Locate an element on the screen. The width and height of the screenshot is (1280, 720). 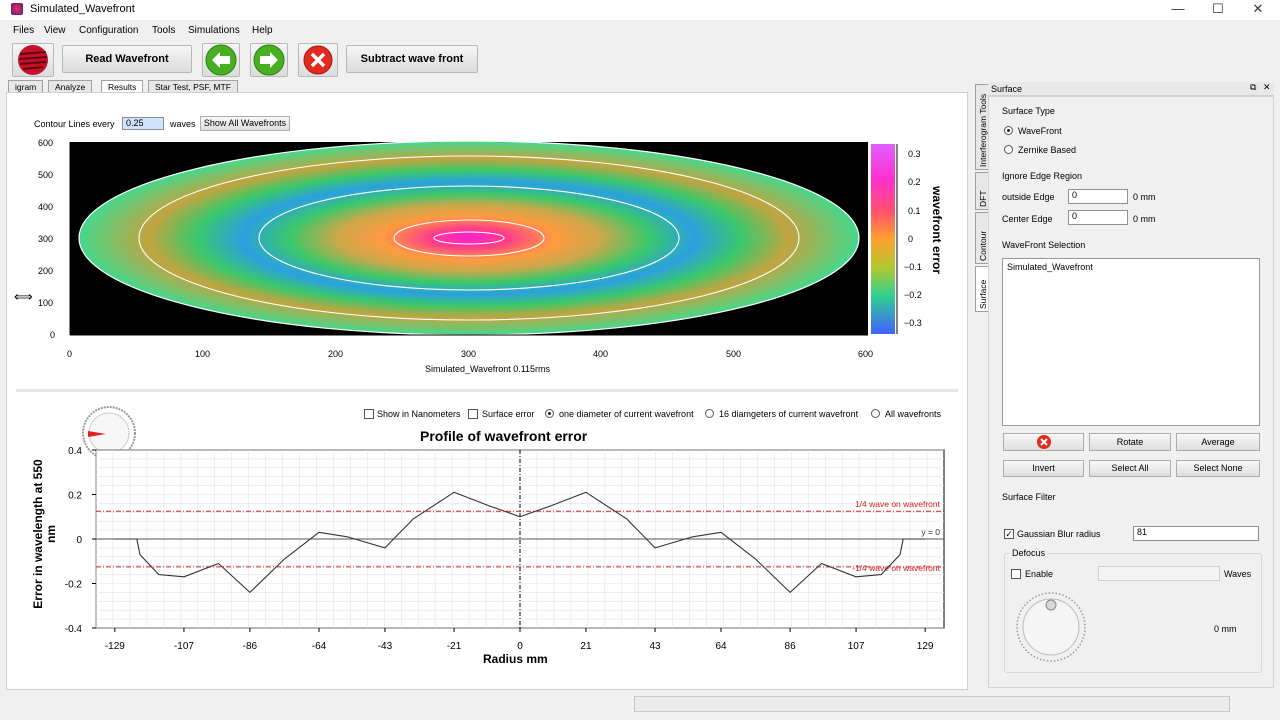
wavefront-radio-label: WaveFront is located at coordinates (1040, 131).